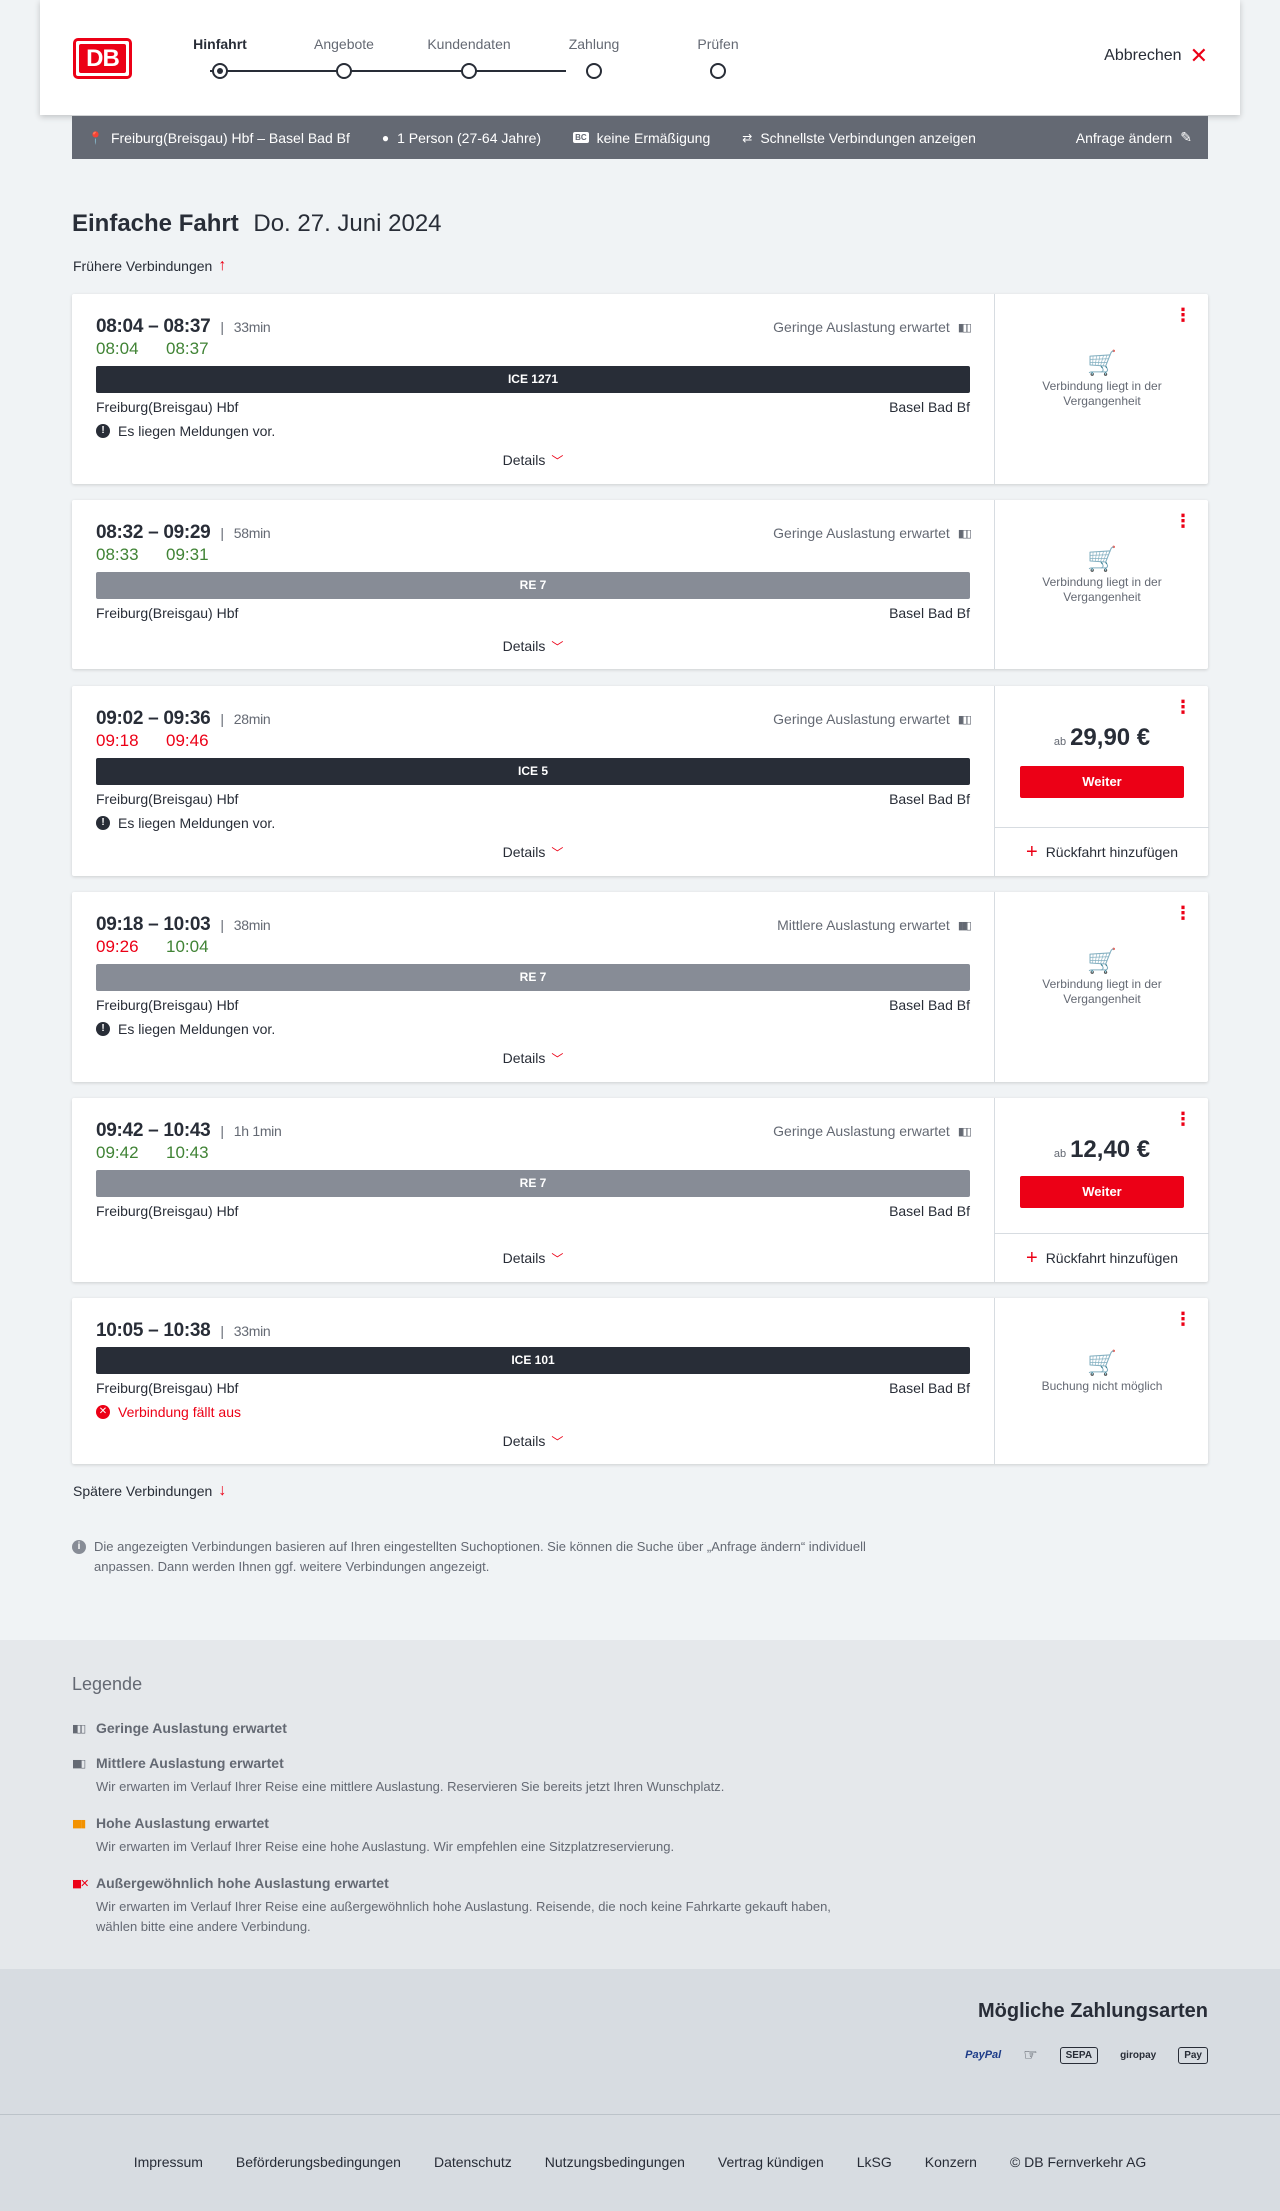 This screenshot has height=2211, width=1280. What do you see at coordinates (153, 326) in the screenshot?
I see `time-range: 08:04 – 08:37` at bounding box center [153, 326].